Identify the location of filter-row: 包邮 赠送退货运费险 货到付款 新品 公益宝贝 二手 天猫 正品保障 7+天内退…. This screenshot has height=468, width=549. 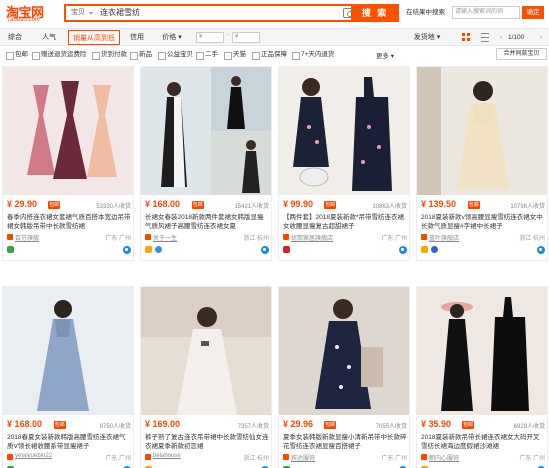
(274, 54).